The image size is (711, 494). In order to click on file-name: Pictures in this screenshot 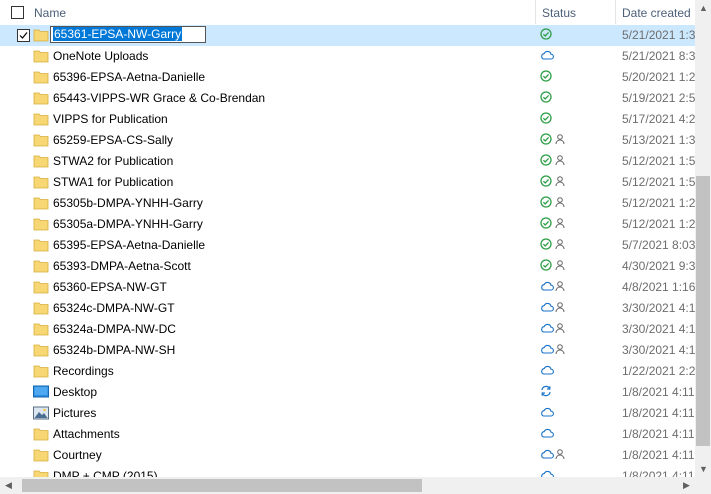, I will do `click(75, 413)`.